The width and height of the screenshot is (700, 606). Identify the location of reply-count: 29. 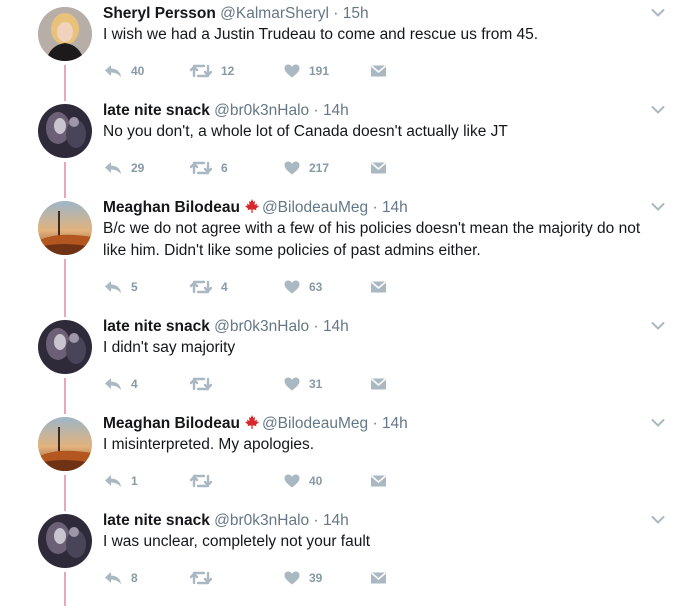
(138, 168).